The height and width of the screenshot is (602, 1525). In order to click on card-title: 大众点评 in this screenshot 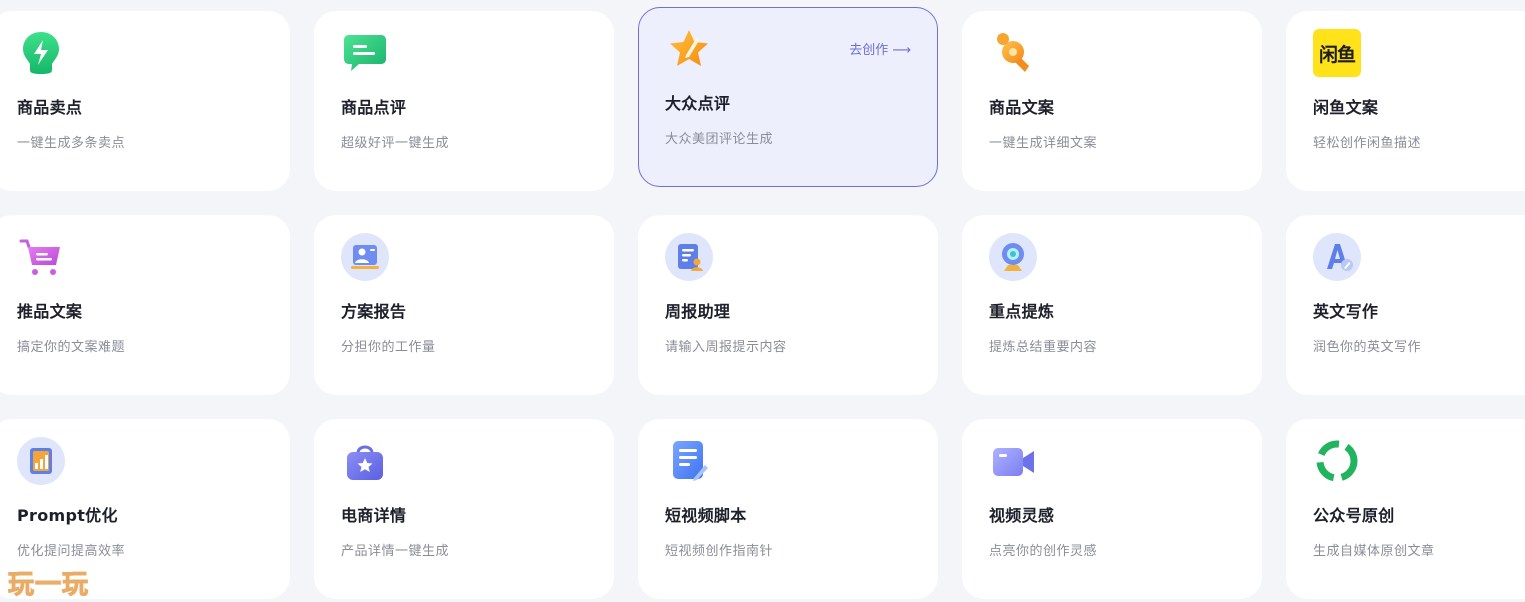, I will do `click(698, 103)`.